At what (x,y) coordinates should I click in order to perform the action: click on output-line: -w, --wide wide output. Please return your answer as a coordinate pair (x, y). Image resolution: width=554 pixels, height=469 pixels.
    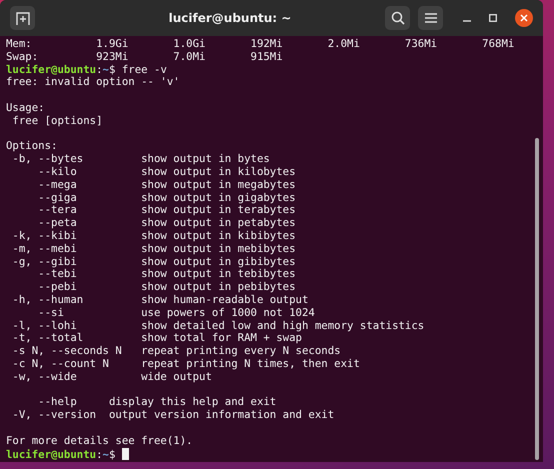
    Looking at the image, I should click on (111, 376).